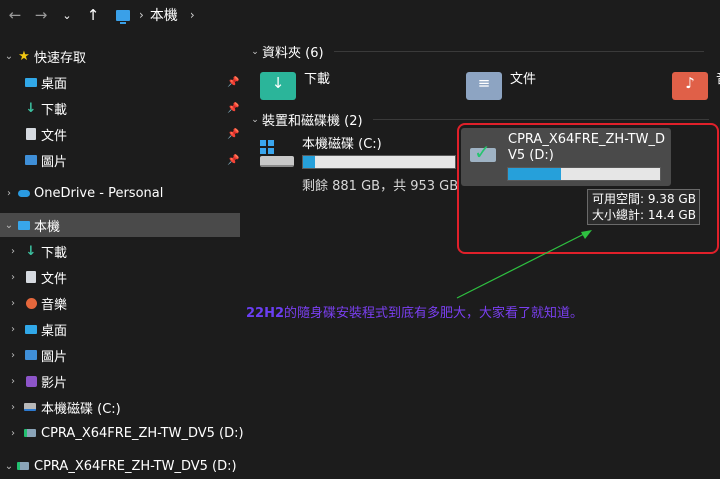 The image size is (720, 479). Describe the element at coordinates (120, 225) in the screenshot. I see `sidebar-item-this-pc: ⌄ 本機` at that location.